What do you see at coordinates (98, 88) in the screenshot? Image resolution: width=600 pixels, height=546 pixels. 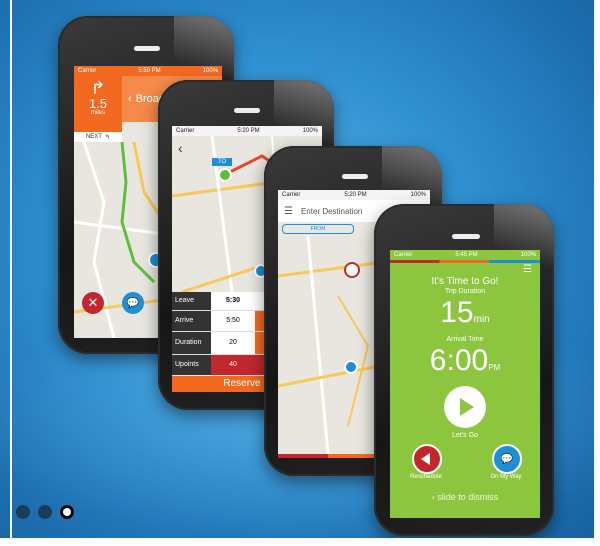 I see `turn-right-icon: ↱` at bounding box center [98, 88].